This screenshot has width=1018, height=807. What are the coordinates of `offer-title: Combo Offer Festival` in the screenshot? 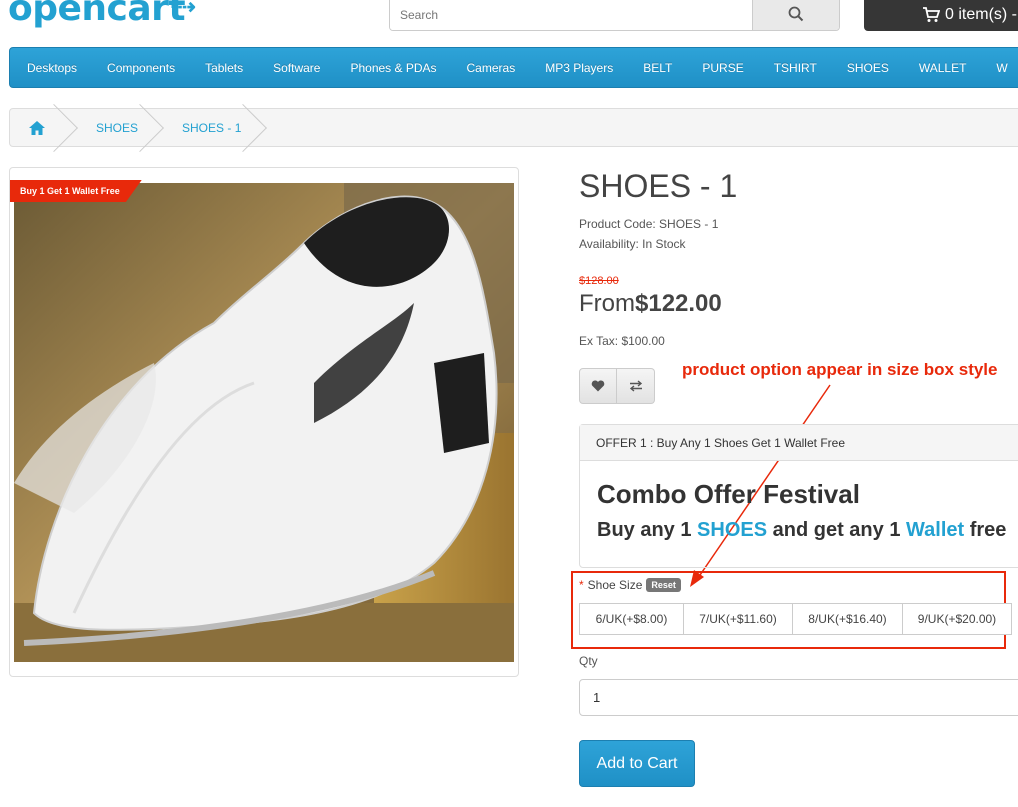 It's located at (728, 494).